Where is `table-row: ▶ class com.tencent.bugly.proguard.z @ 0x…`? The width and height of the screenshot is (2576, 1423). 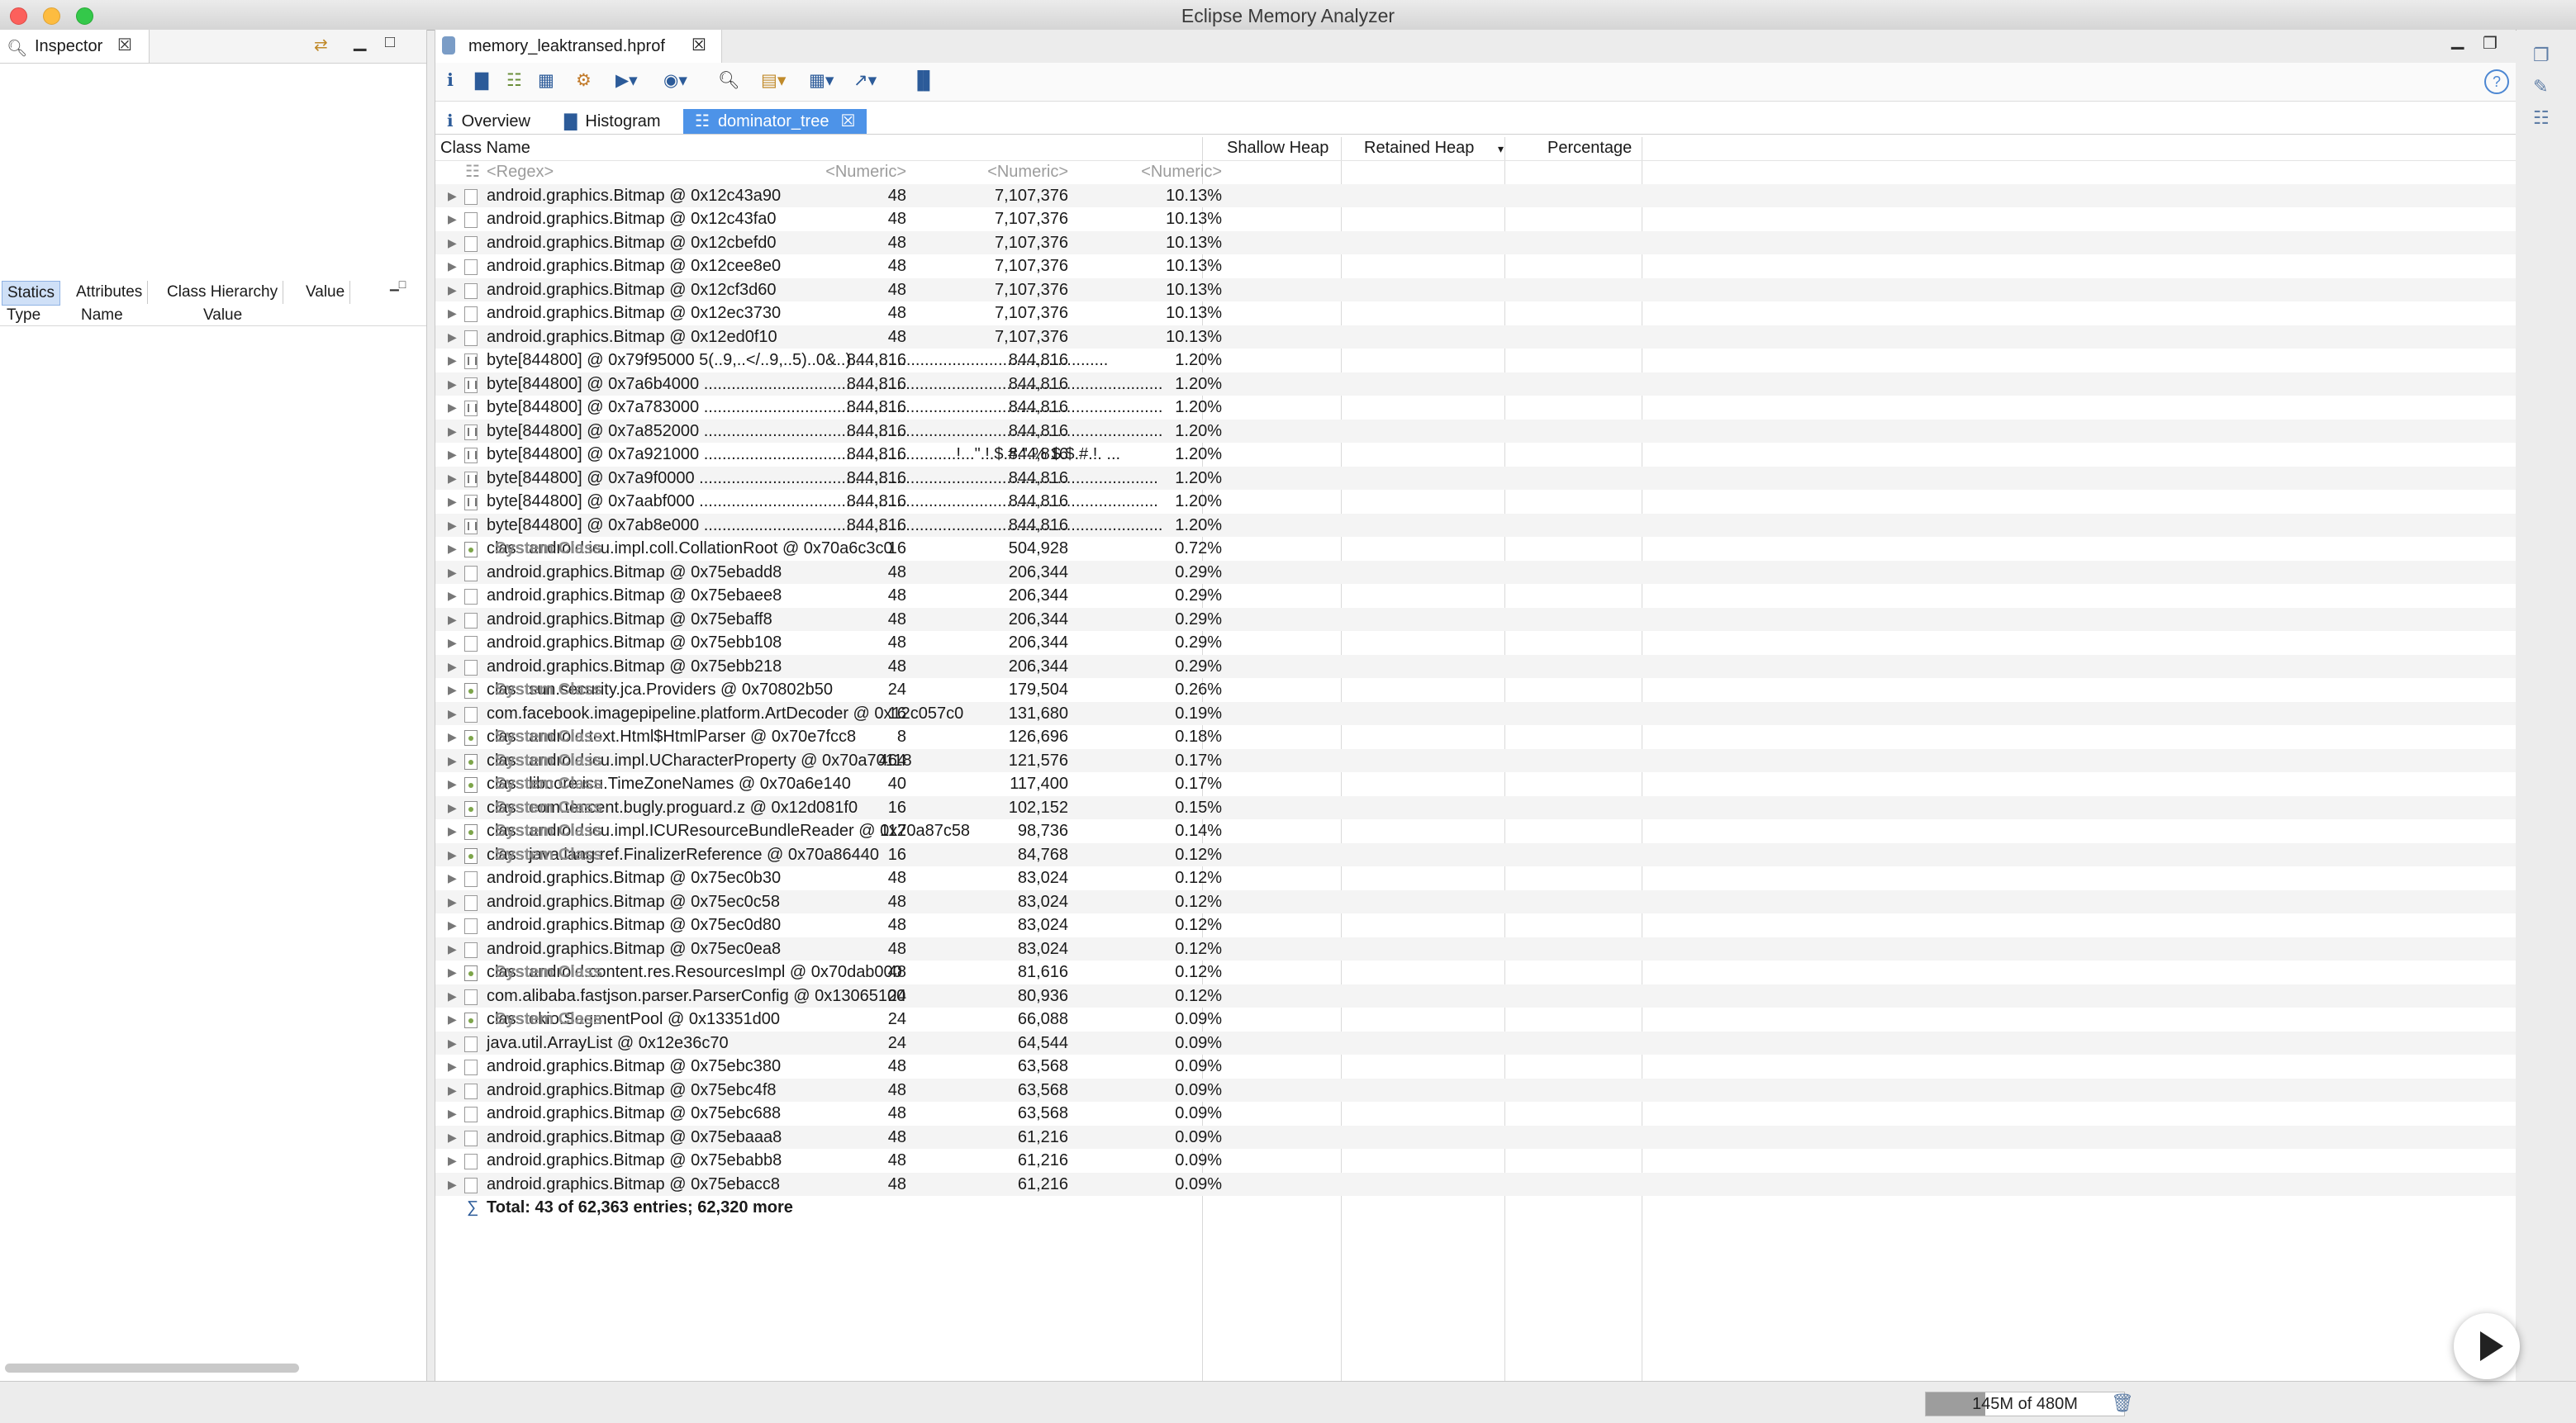
table-row: ▶ class com.tencent.bugly.proguard.z @ 0x… is located at coordinates (1475, 807).